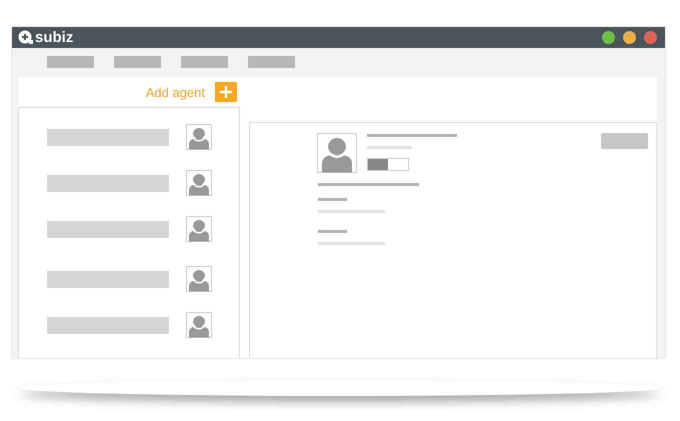 The image size is (680, 421). What do you see at coordinates (26, 37) in the screenshot?
I see `plus-circle-icon` at bounding box center [26, 37].